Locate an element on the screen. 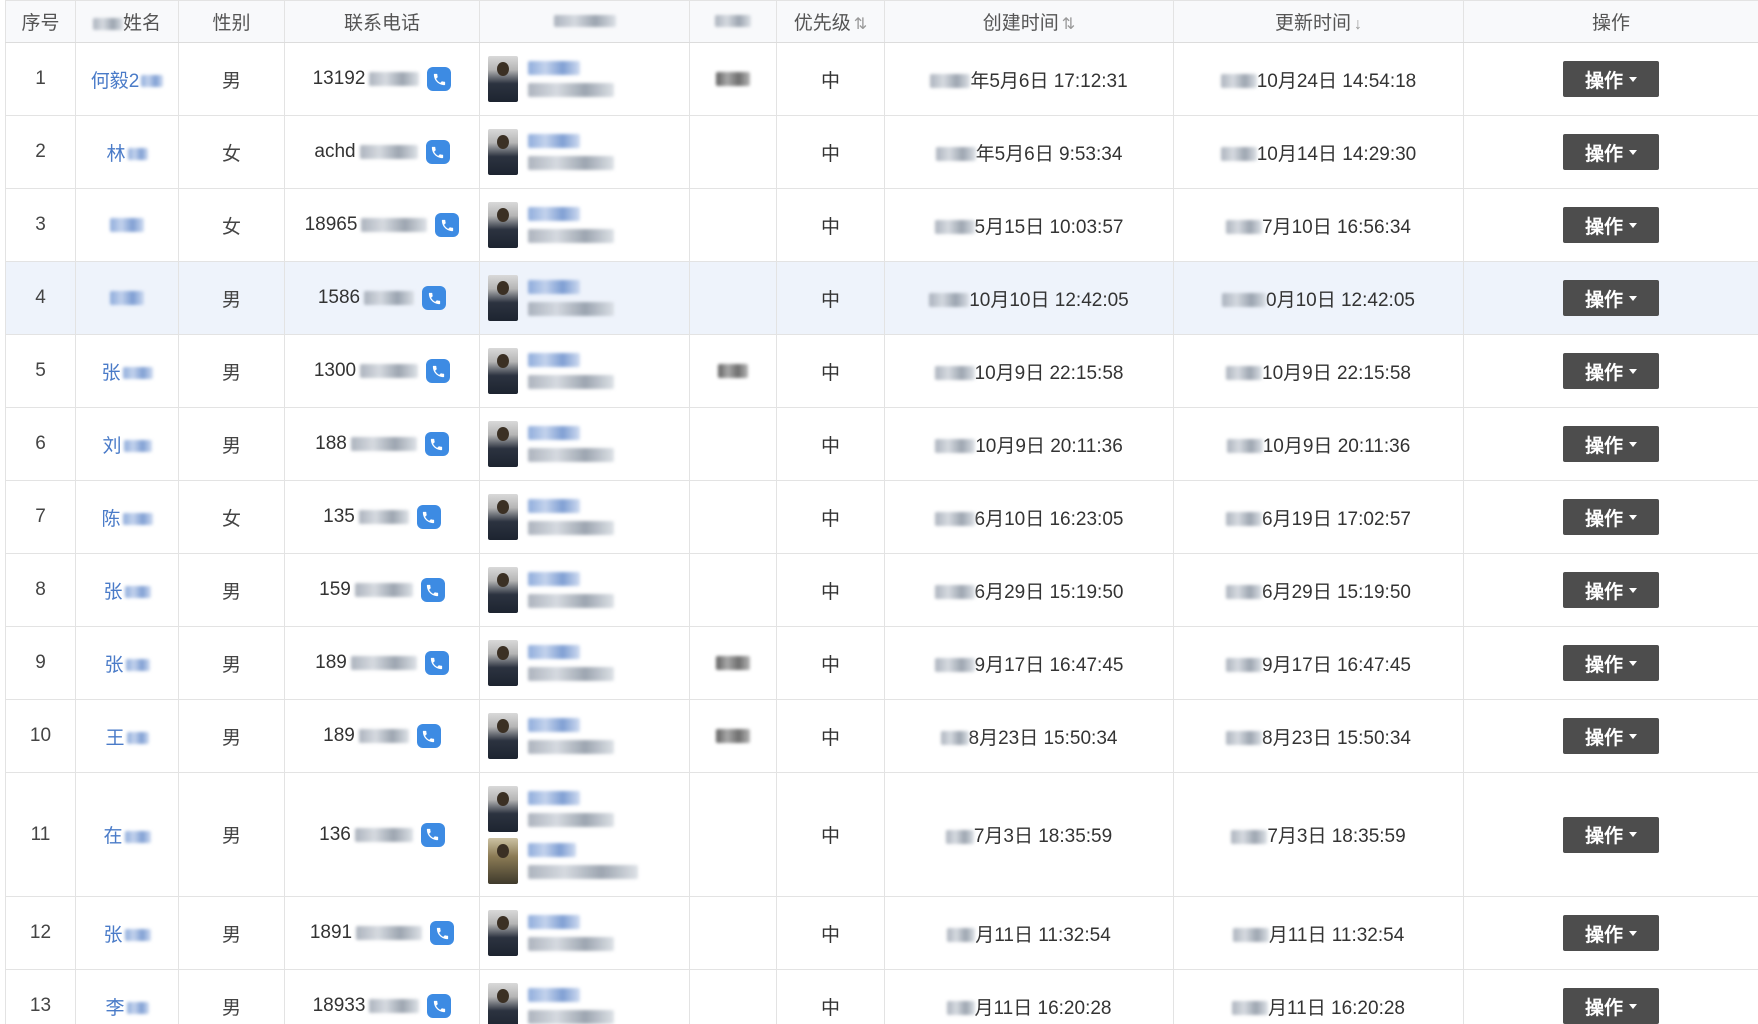  table-row: 12 张男 1891 中月11日 11:32:54 月11日 11:32:54 操作 is located at coordinates (881, 933).